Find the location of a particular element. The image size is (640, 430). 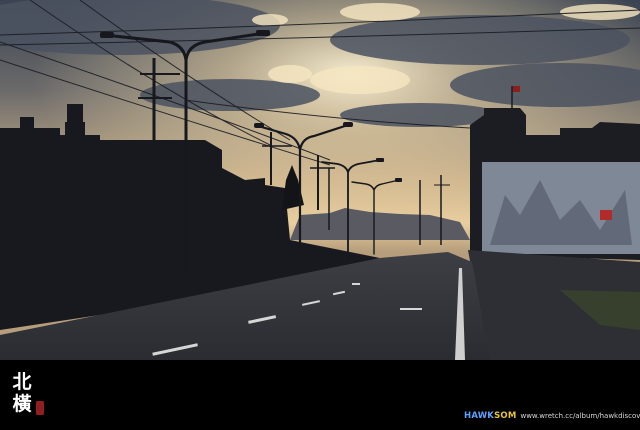

brand-logo-part1: HAWK is located at coordinates (479, 416).